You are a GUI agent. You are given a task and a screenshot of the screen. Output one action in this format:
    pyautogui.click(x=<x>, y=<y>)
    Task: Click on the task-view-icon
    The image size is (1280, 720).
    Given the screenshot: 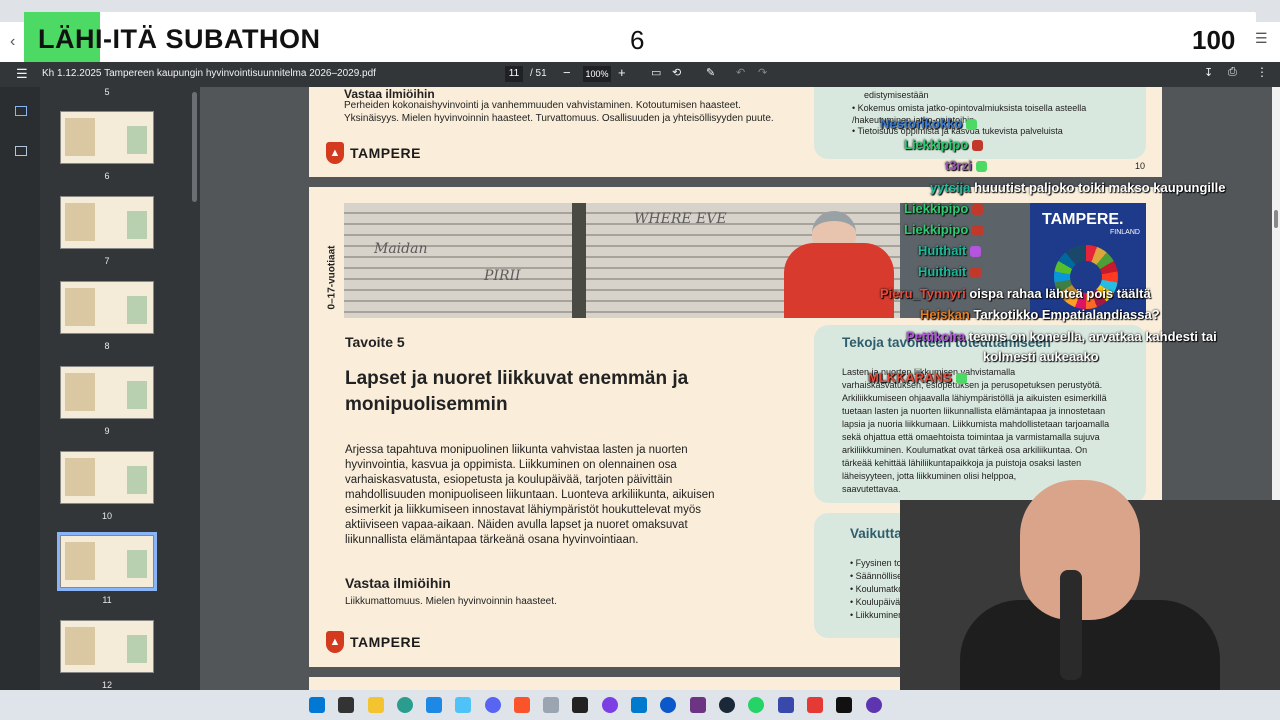 What is the action you would take?
    pyautogui.click(x=346, y=705)
    